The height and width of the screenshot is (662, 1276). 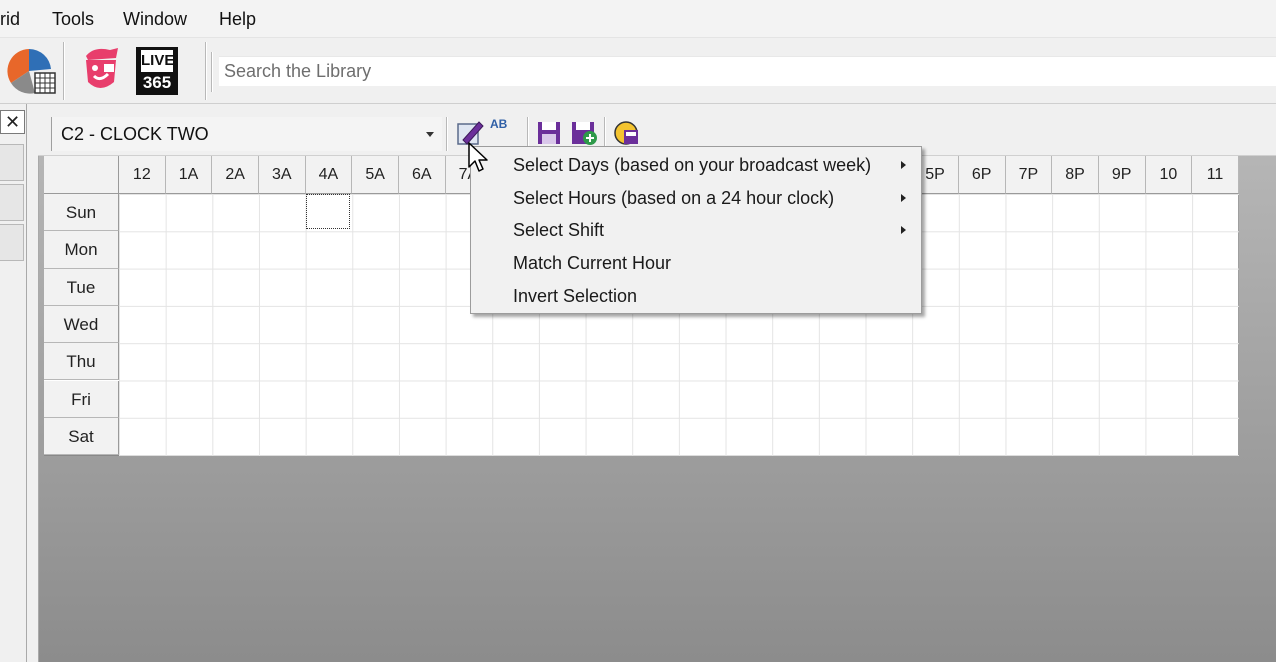 I want to click on day-header: Thu, so click(x=81, y=362).